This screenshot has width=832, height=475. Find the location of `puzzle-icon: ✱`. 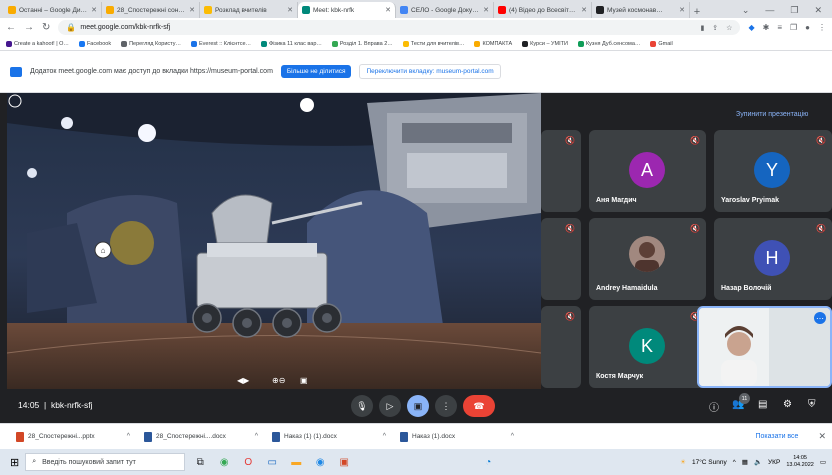

puzzle-icon: ✱ is located at coordinates (766, 27).